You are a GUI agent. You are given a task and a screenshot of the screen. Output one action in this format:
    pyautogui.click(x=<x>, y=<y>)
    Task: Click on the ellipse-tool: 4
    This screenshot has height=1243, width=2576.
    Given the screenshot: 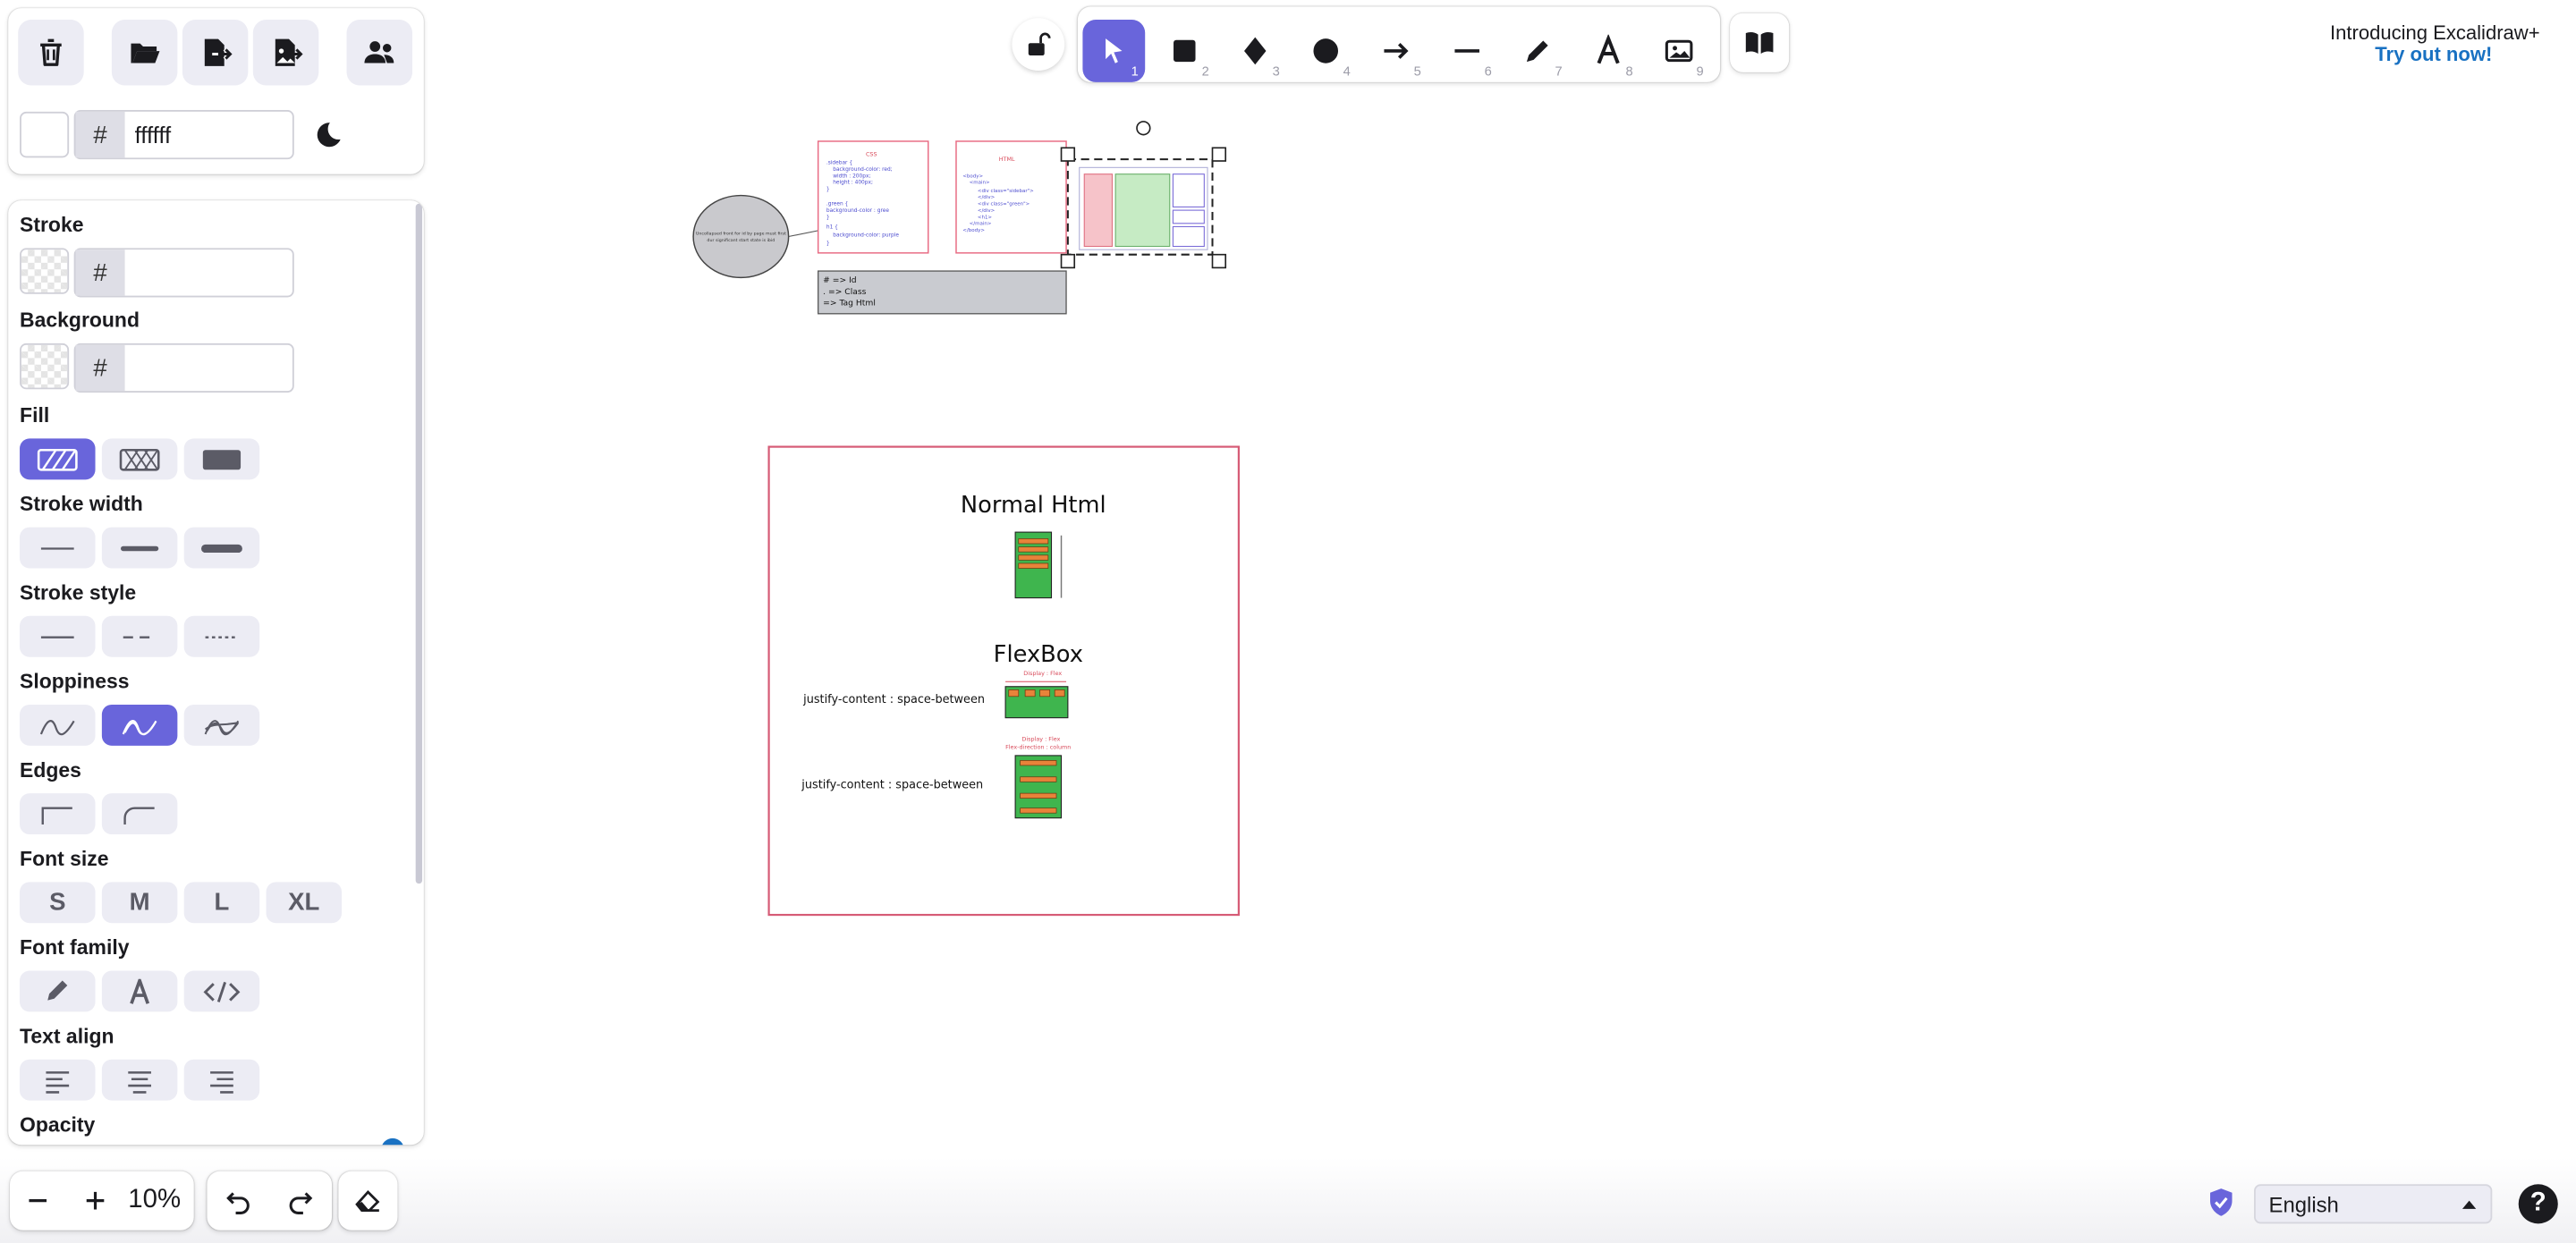 What is the action you would take?
    pyautogui.click(x=1325, y=51)
    